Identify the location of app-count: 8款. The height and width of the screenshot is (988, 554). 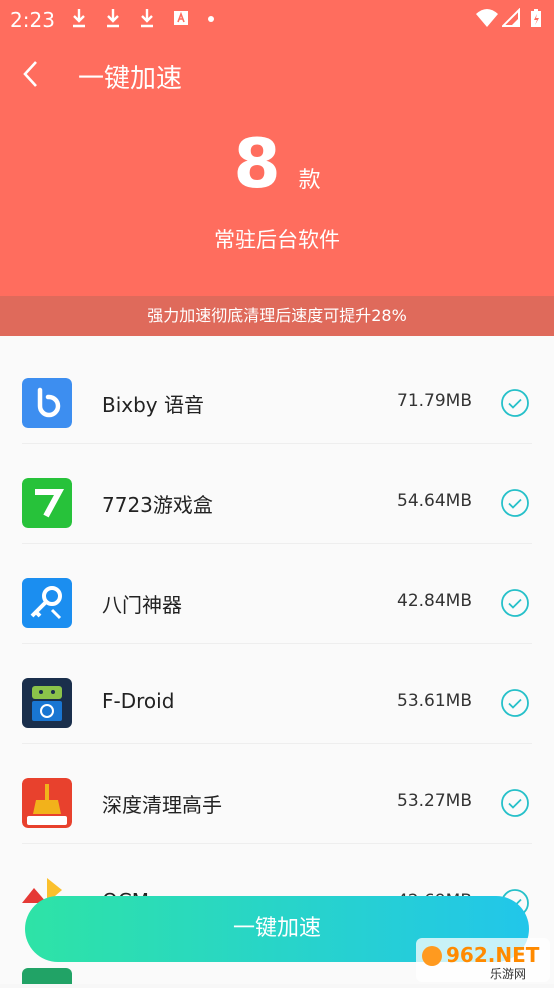
(277, 164).